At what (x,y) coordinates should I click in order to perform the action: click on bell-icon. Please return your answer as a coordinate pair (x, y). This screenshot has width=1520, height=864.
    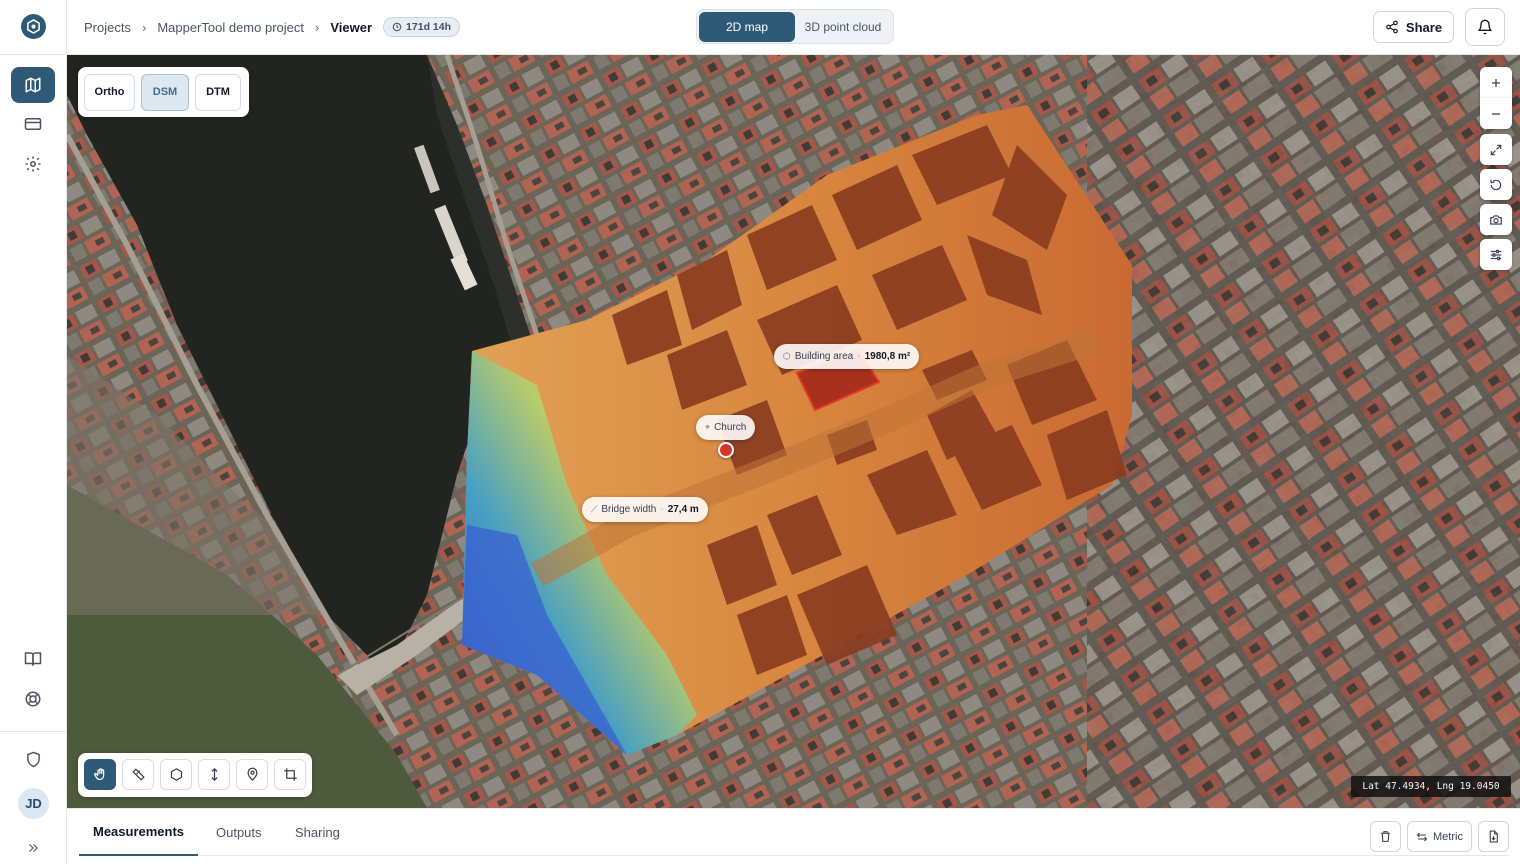
    Looking at the image, I should click on (1485, 27).